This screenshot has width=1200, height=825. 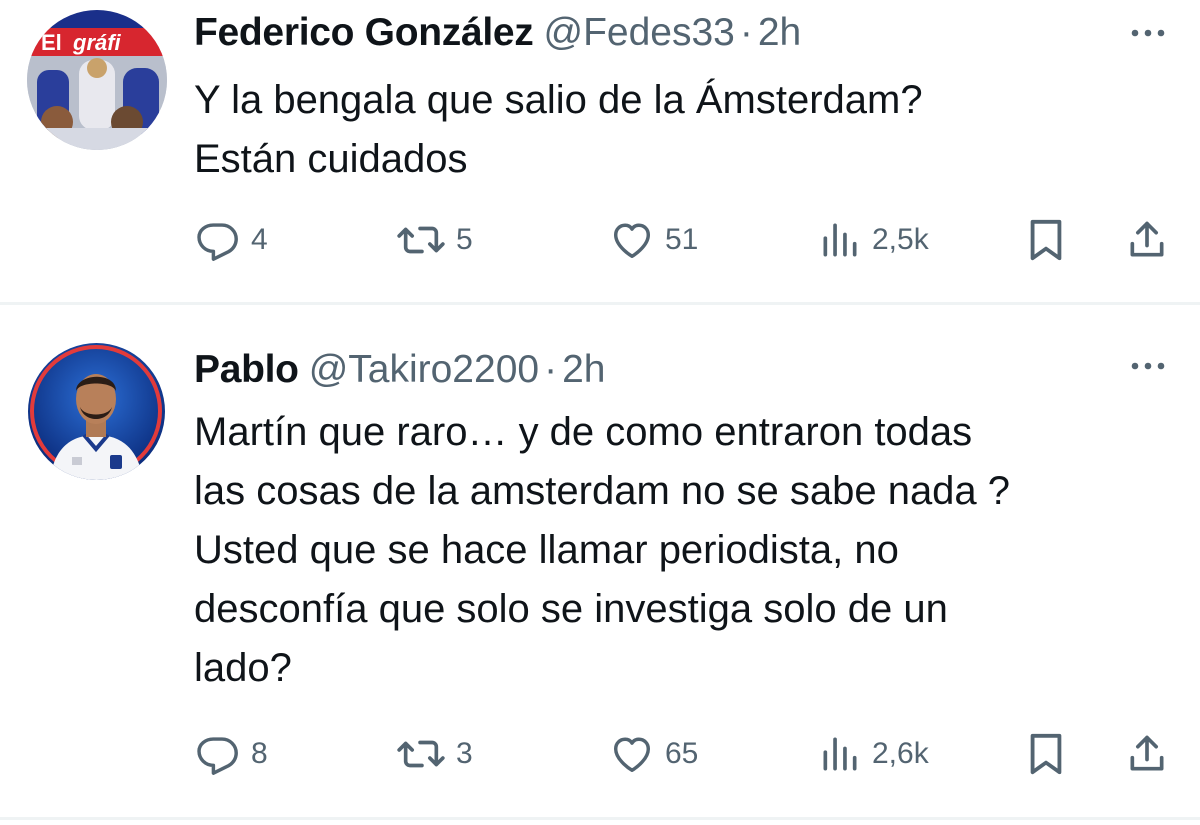 What do you see at coordinates (364, 32) in the screenshot?
I see `display-name: Federico González` at bounding box center [364, 32].